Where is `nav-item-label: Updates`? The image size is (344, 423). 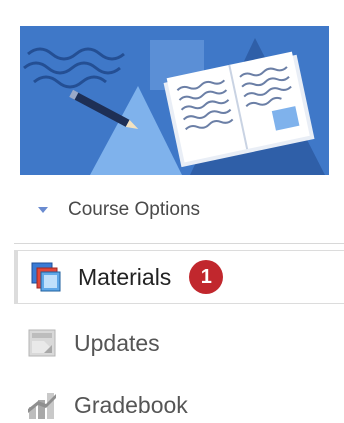
nav-item-label: Updates is located at coordinates (117, 342).